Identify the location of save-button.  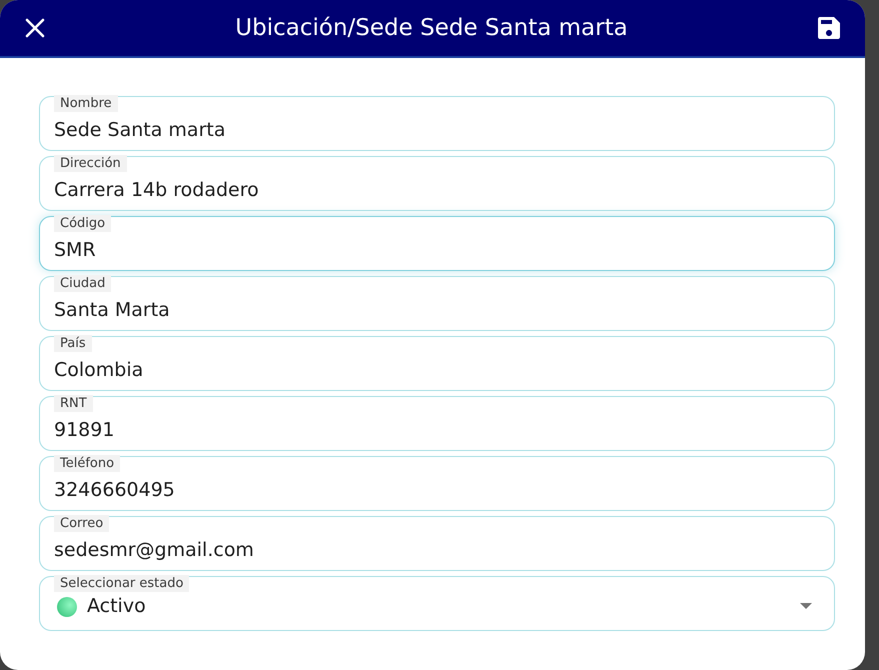
(829, 28).